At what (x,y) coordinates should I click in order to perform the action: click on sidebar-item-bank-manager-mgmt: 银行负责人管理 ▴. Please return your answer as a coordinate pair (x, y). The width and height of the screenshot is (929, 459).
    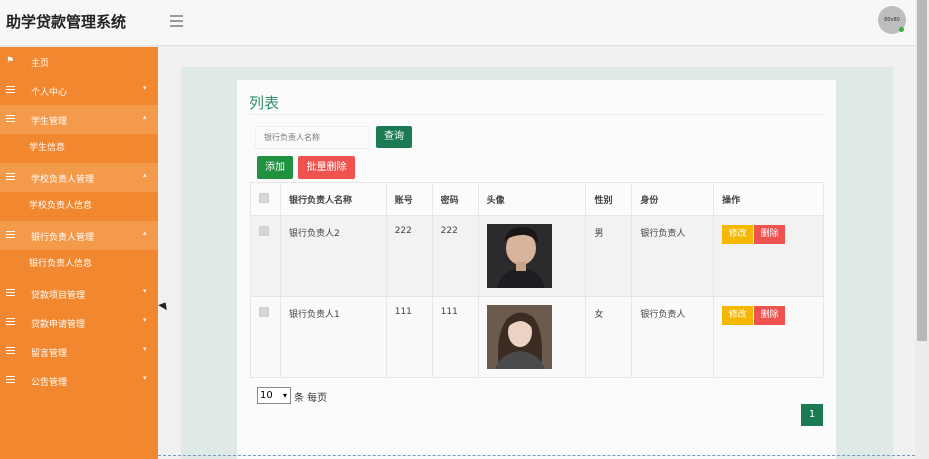
    Looking at the image, I should click on (79, 235).